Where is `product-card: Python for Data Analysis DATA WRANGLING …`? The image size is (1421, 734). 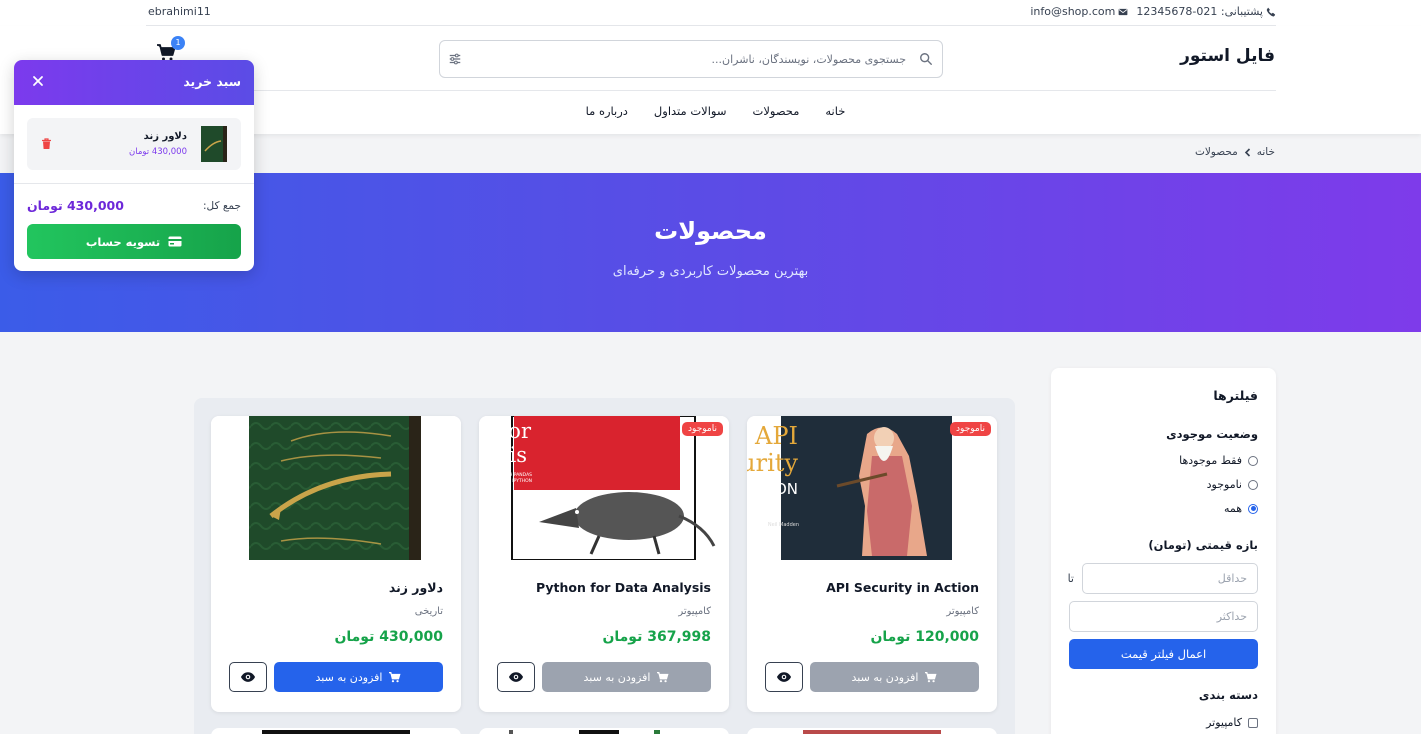 product-card: Python for Data Analysis DATA WRANGLING … is located at coordinates (604, 564).